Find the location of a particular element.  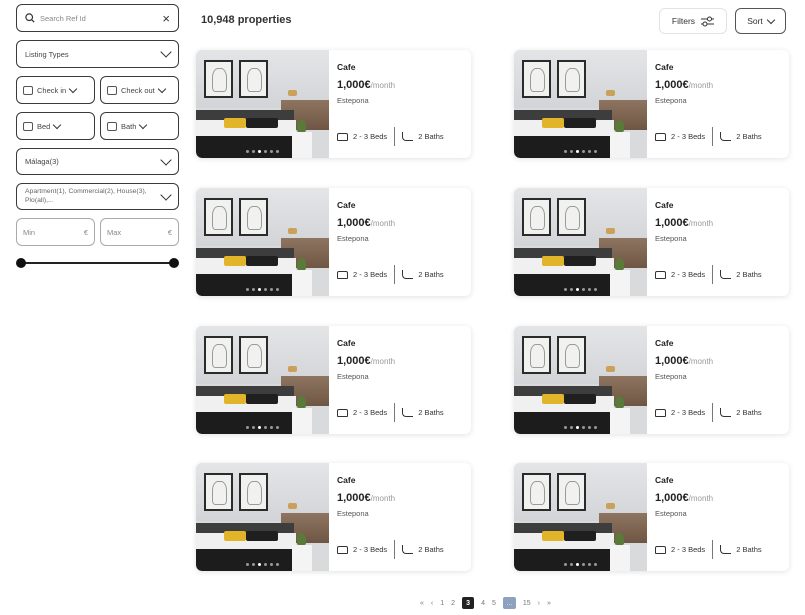

page-5-button: 5 is located at coordinates (494, 603).